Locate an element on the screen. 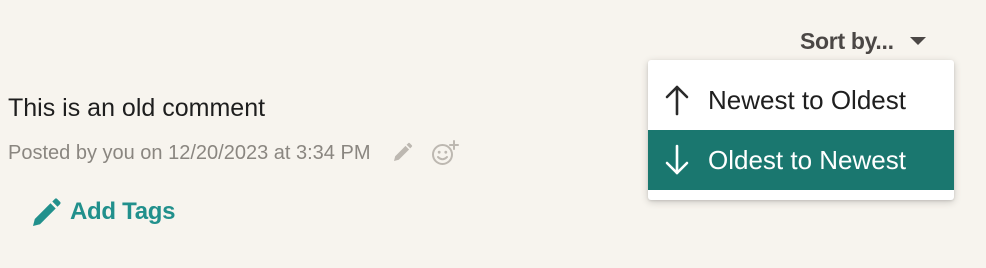 This screenshot has width=986, height=268. sort-option-newest-to-oldest: Newest to Oldest is located at coordinates (801, 100).